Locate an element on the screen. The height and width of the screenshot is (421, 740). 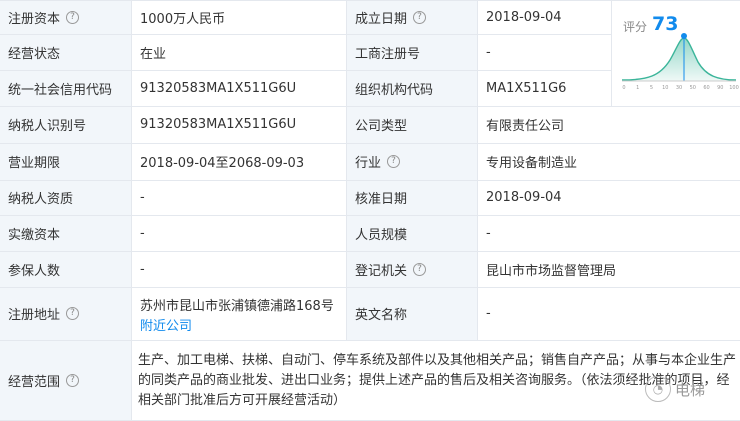
label-company-type: 公司类型 is located at coordinates (381, 126).